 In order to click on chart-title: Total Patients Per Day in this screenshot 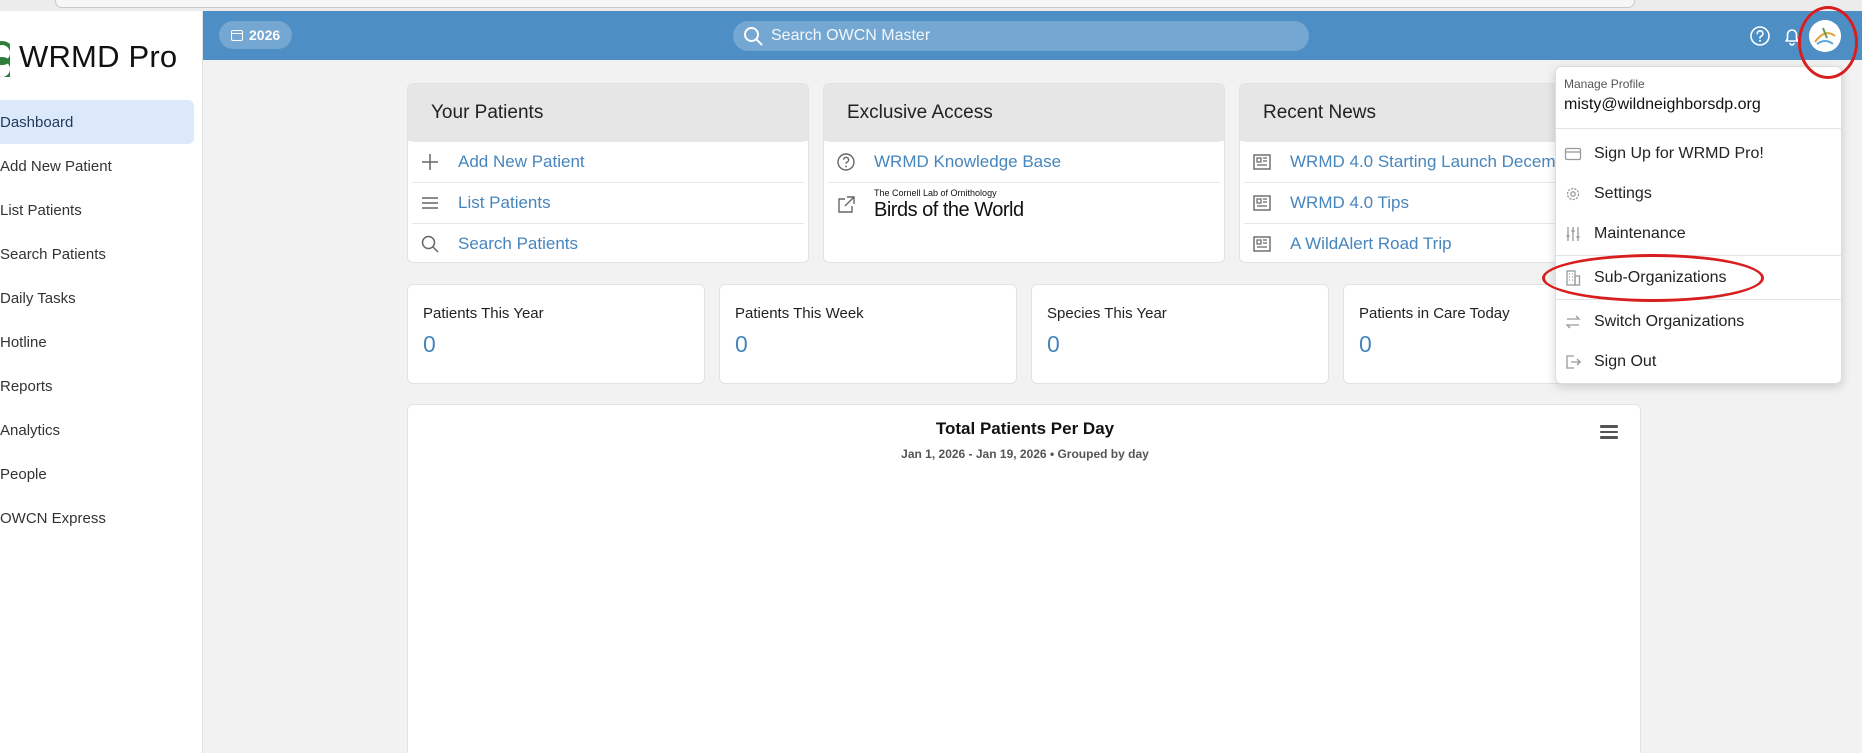, I will do `click(1025, 428)`.